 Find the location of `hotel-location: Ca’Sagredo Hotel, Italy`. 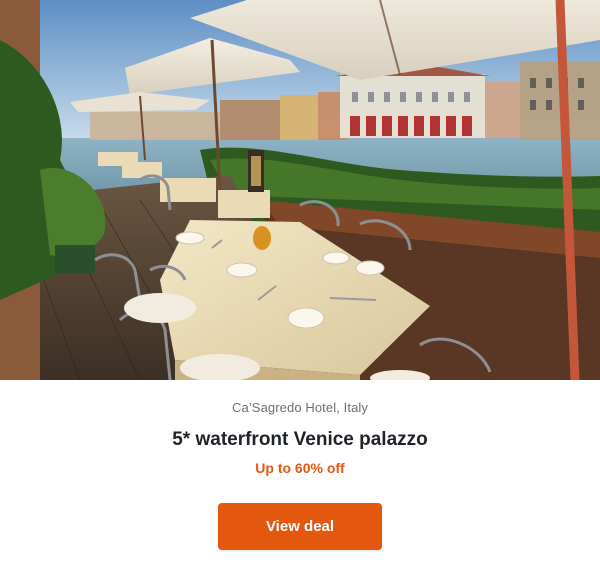

hotel-location: Ca’Sagredo Hotel, Italy is located at coordinates (300, 407).